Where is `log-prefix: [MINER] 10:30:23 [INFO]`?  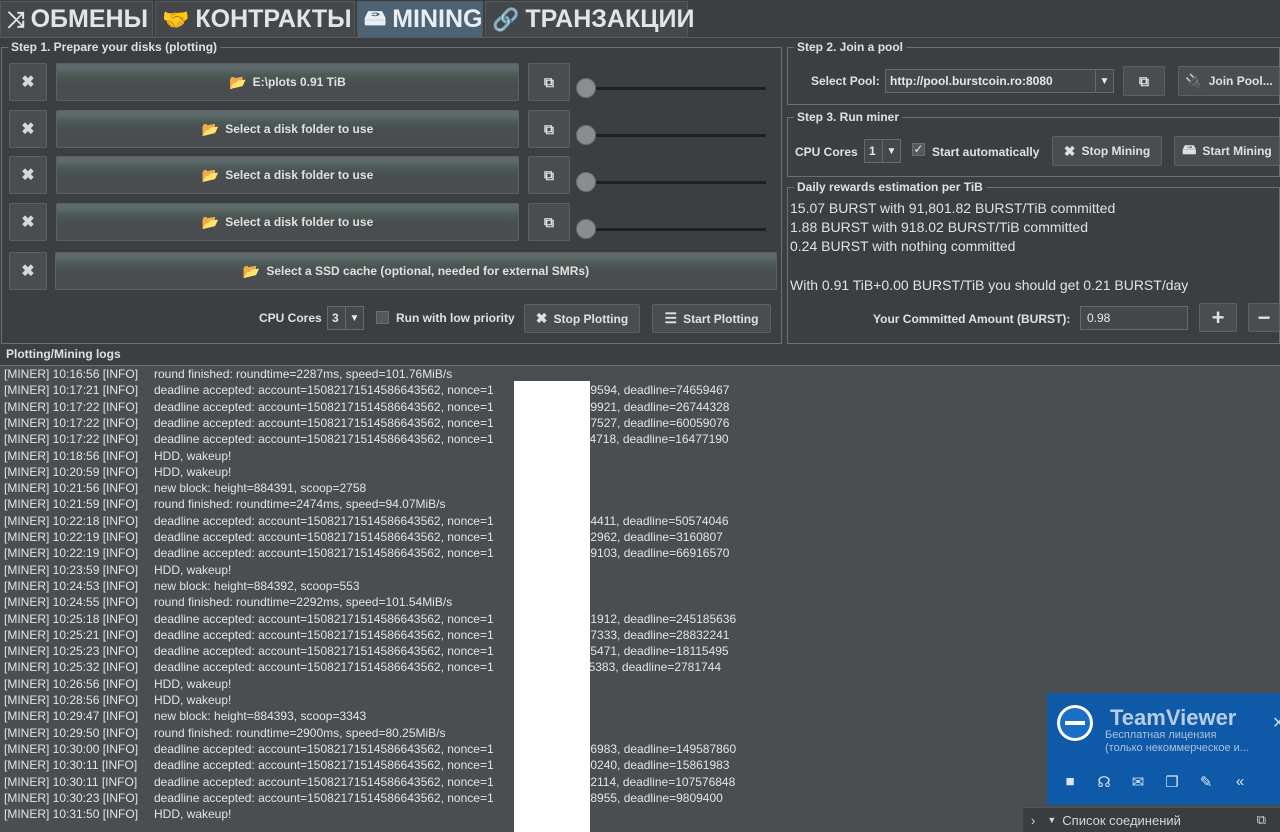 log-prefix: [MINER] 10:30:23 [INFO] is located at coordinates (71, 797).